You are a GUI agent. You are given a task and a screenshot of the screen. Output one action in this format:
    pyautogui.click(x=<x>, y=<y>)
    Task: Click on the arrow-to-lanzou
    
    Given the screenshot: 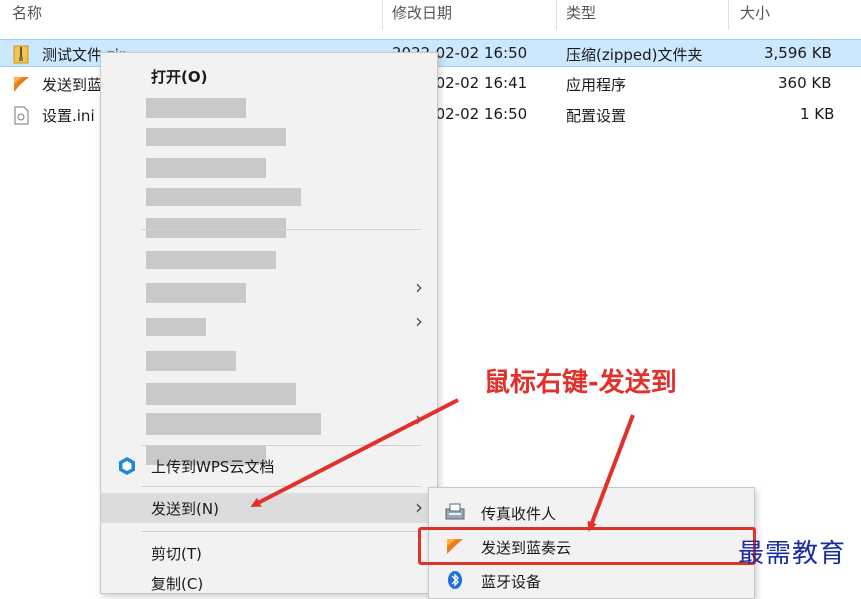 What is the action you would take?
    pyautogui.click(x=611, y=473)
    